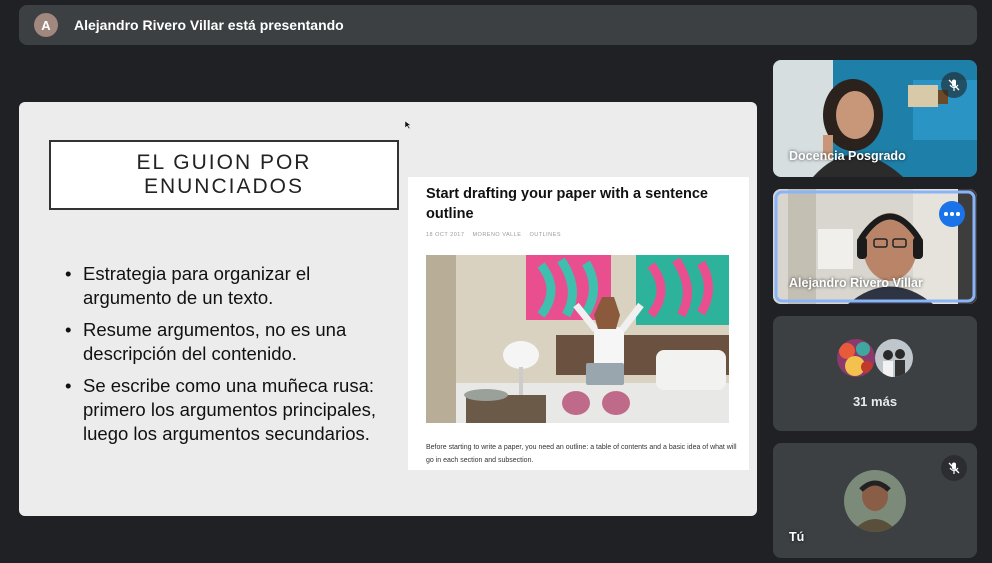 Image resolution: width=992 pixels, height=563 pixels. I want to click on more-participants-count: 31 más, so click(875, 401).